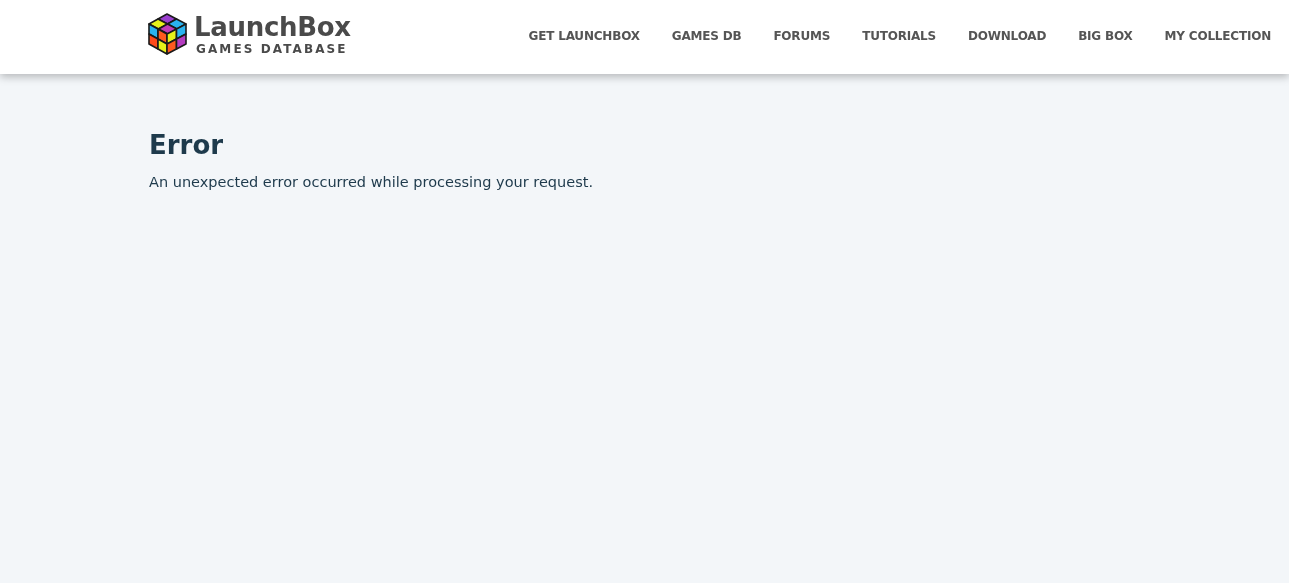  Describe the element at coordinates (187, 145) in the screenshot. I see `error-heading: Error` at that location.